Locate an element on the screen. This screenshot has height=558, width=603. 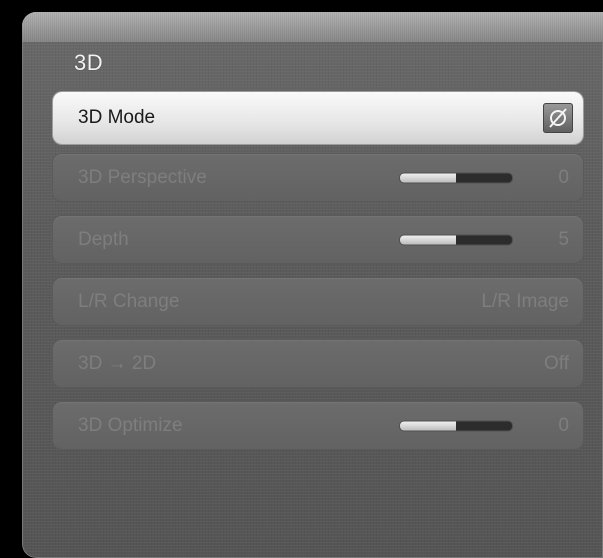
menu-item-value: Off is located at coordinates (556, 363).